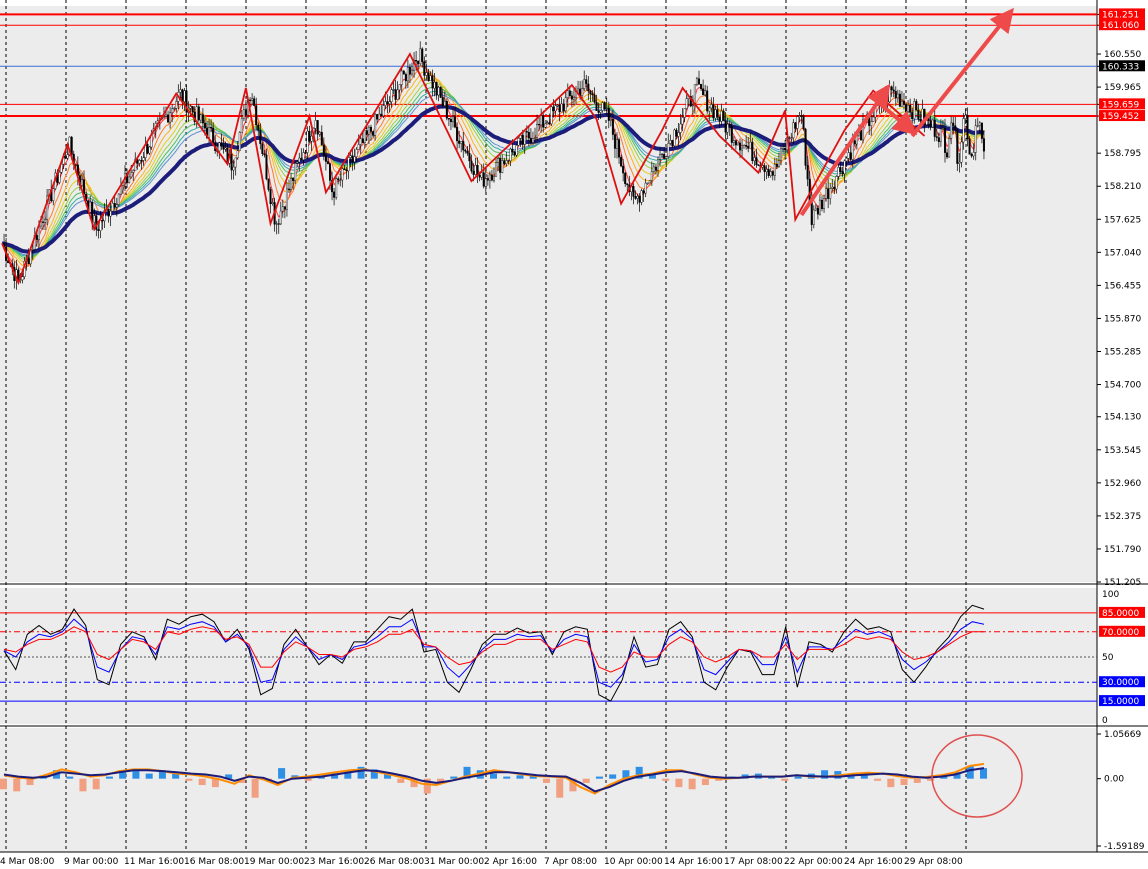 The height and width of the screenshot is (869, 1148). I want to click on price-tag-label: 159.452, so click(1120, 117).